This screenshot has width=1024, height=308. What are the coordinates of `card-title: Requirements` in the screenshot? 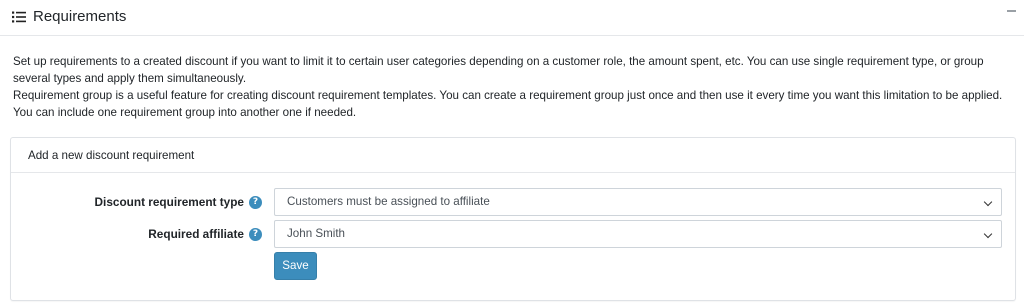 It's located at (80, 16).